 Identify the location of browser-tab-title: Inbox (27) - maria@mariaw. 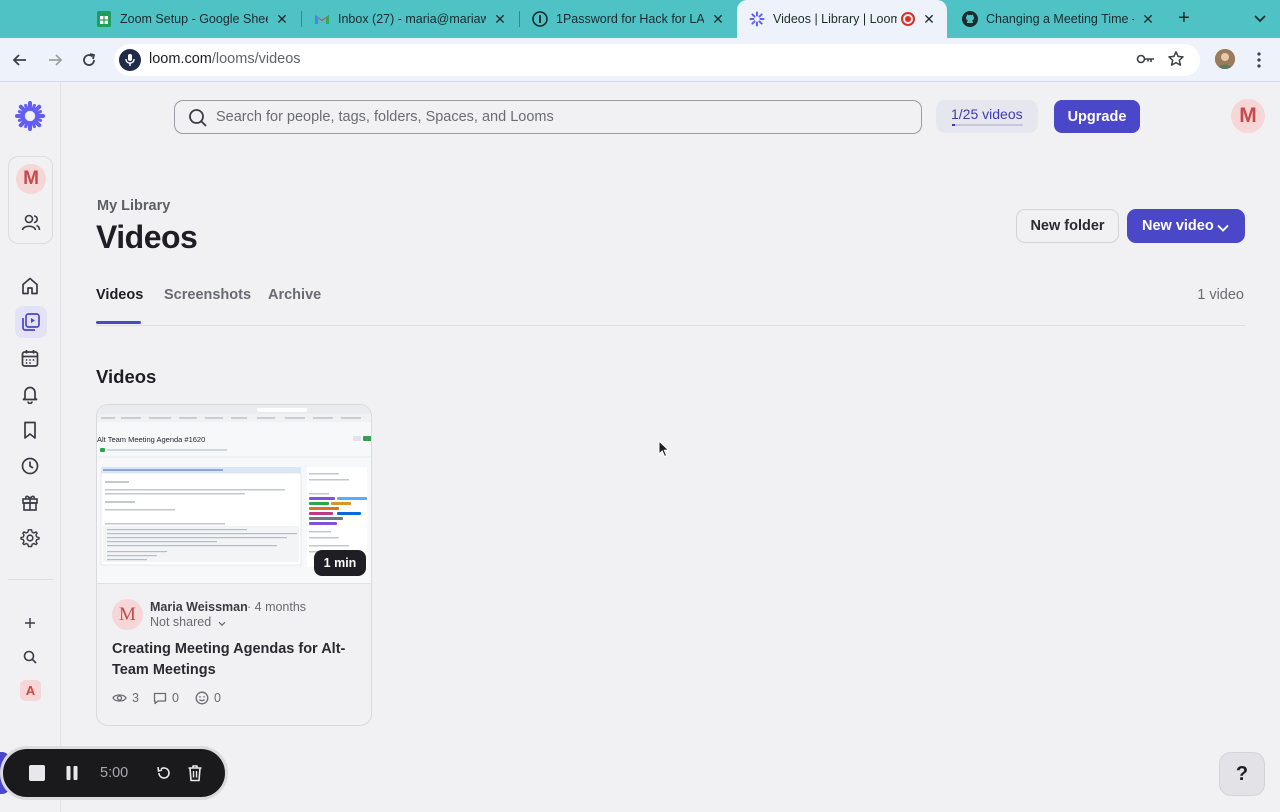
(412, 19).